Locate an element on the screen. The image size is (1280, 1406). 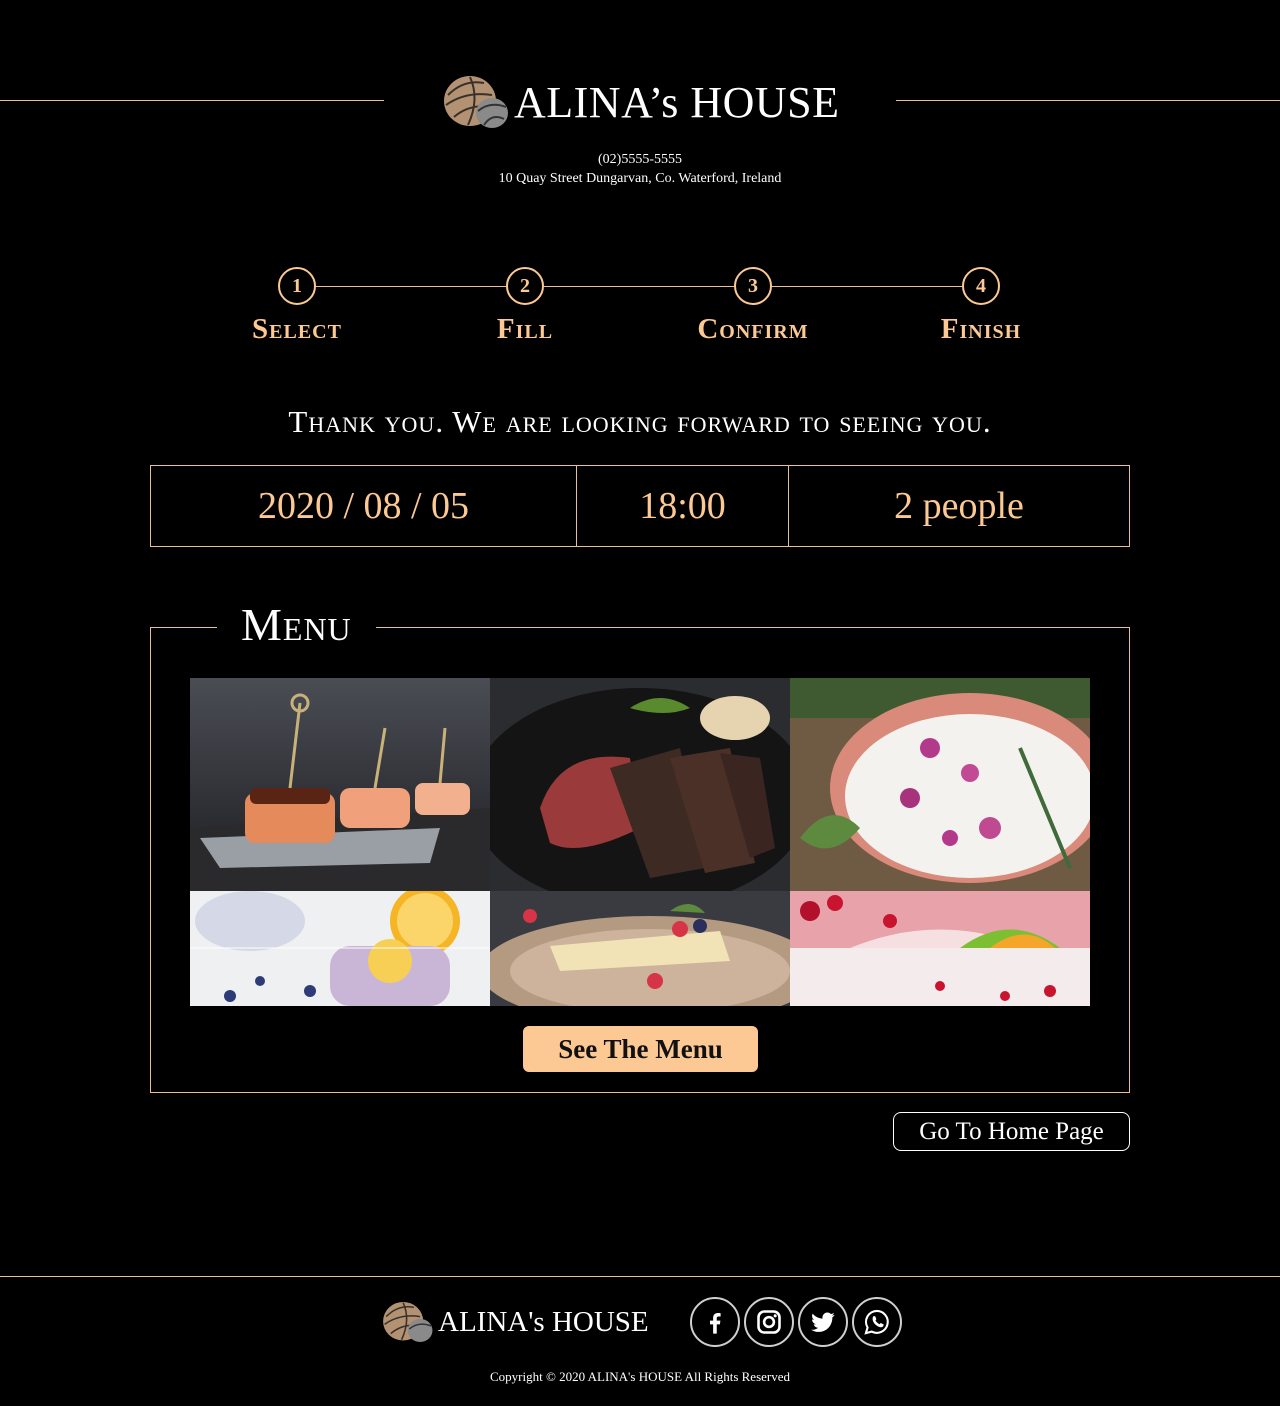
twitter-link is located at coordinates (823, 1322).